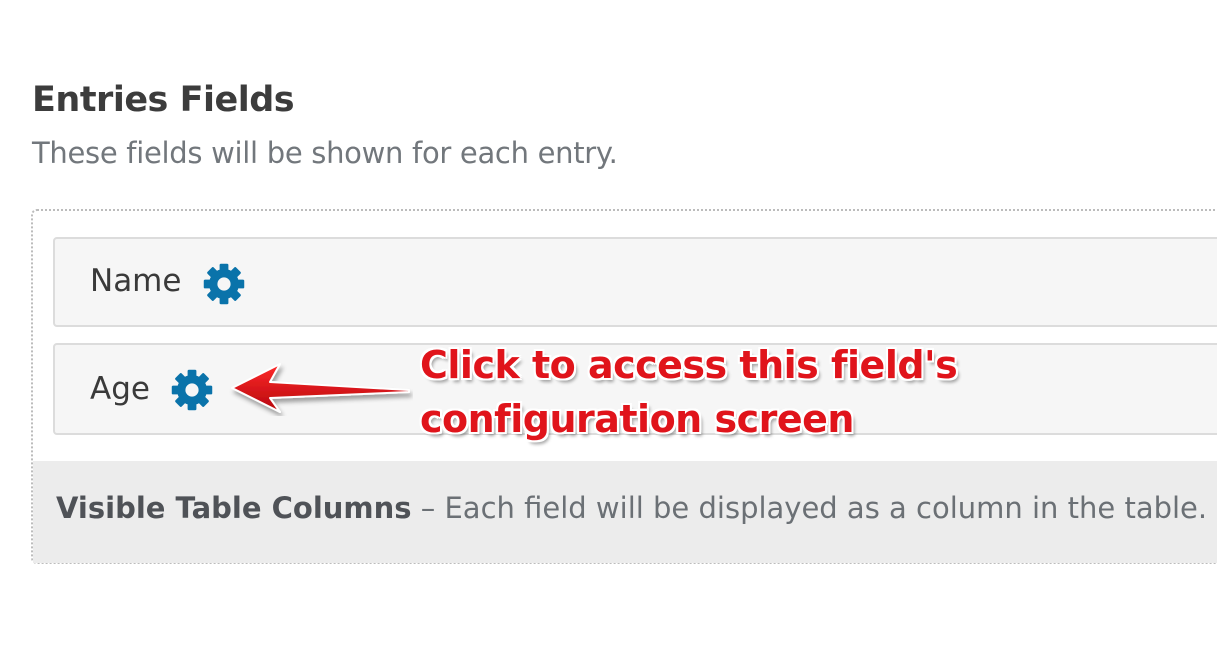  What do you see at coordinates (163, 100) in the screenshot?
I see `section-title: Entries Fields` at bounding box center [163, 100].